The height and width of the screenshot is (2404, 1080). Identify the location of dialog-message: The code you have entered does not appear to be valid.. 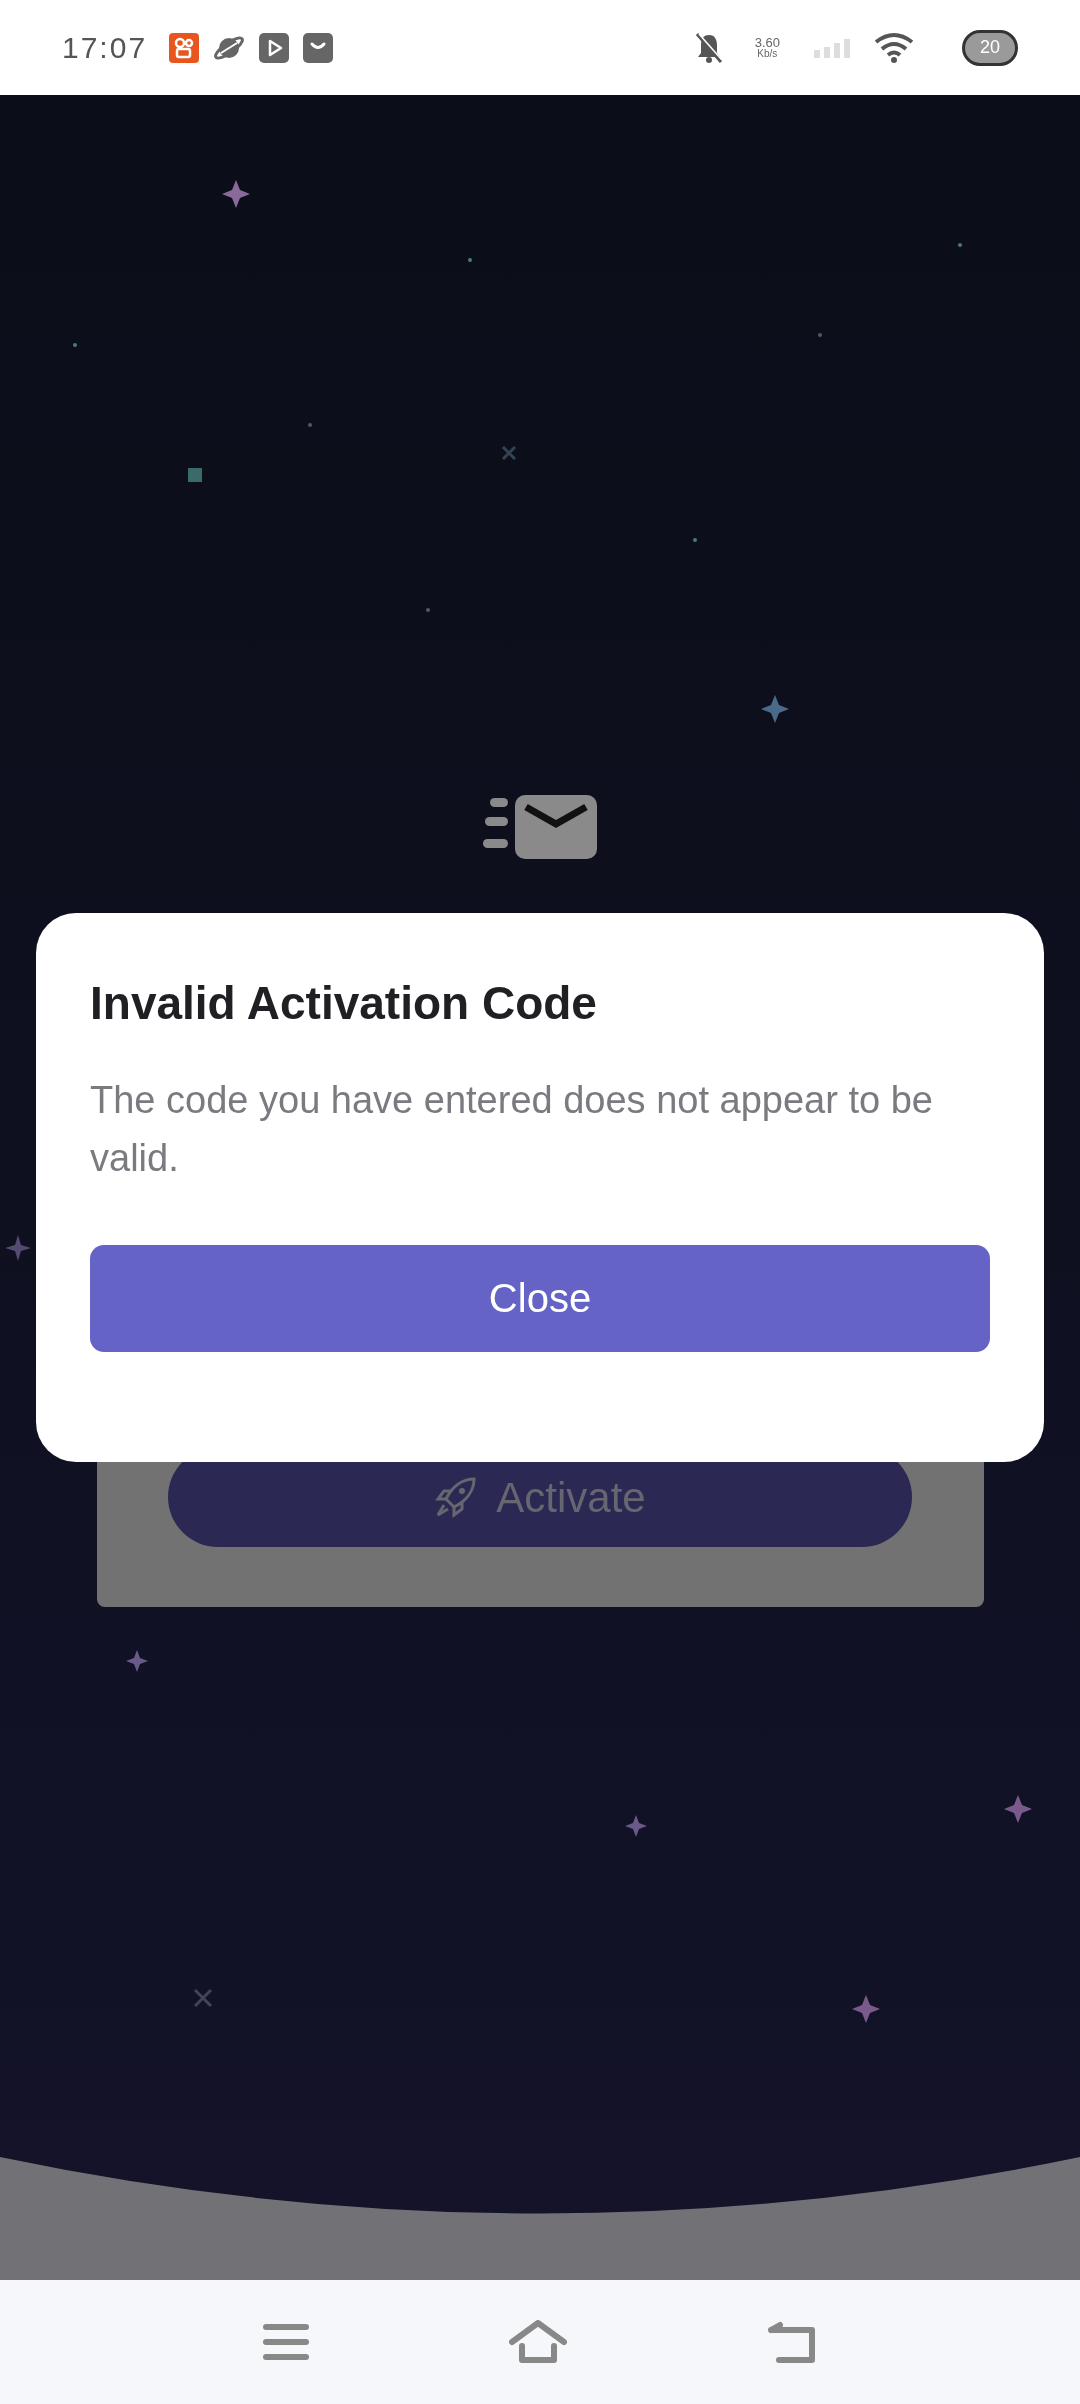
(512, 1129).